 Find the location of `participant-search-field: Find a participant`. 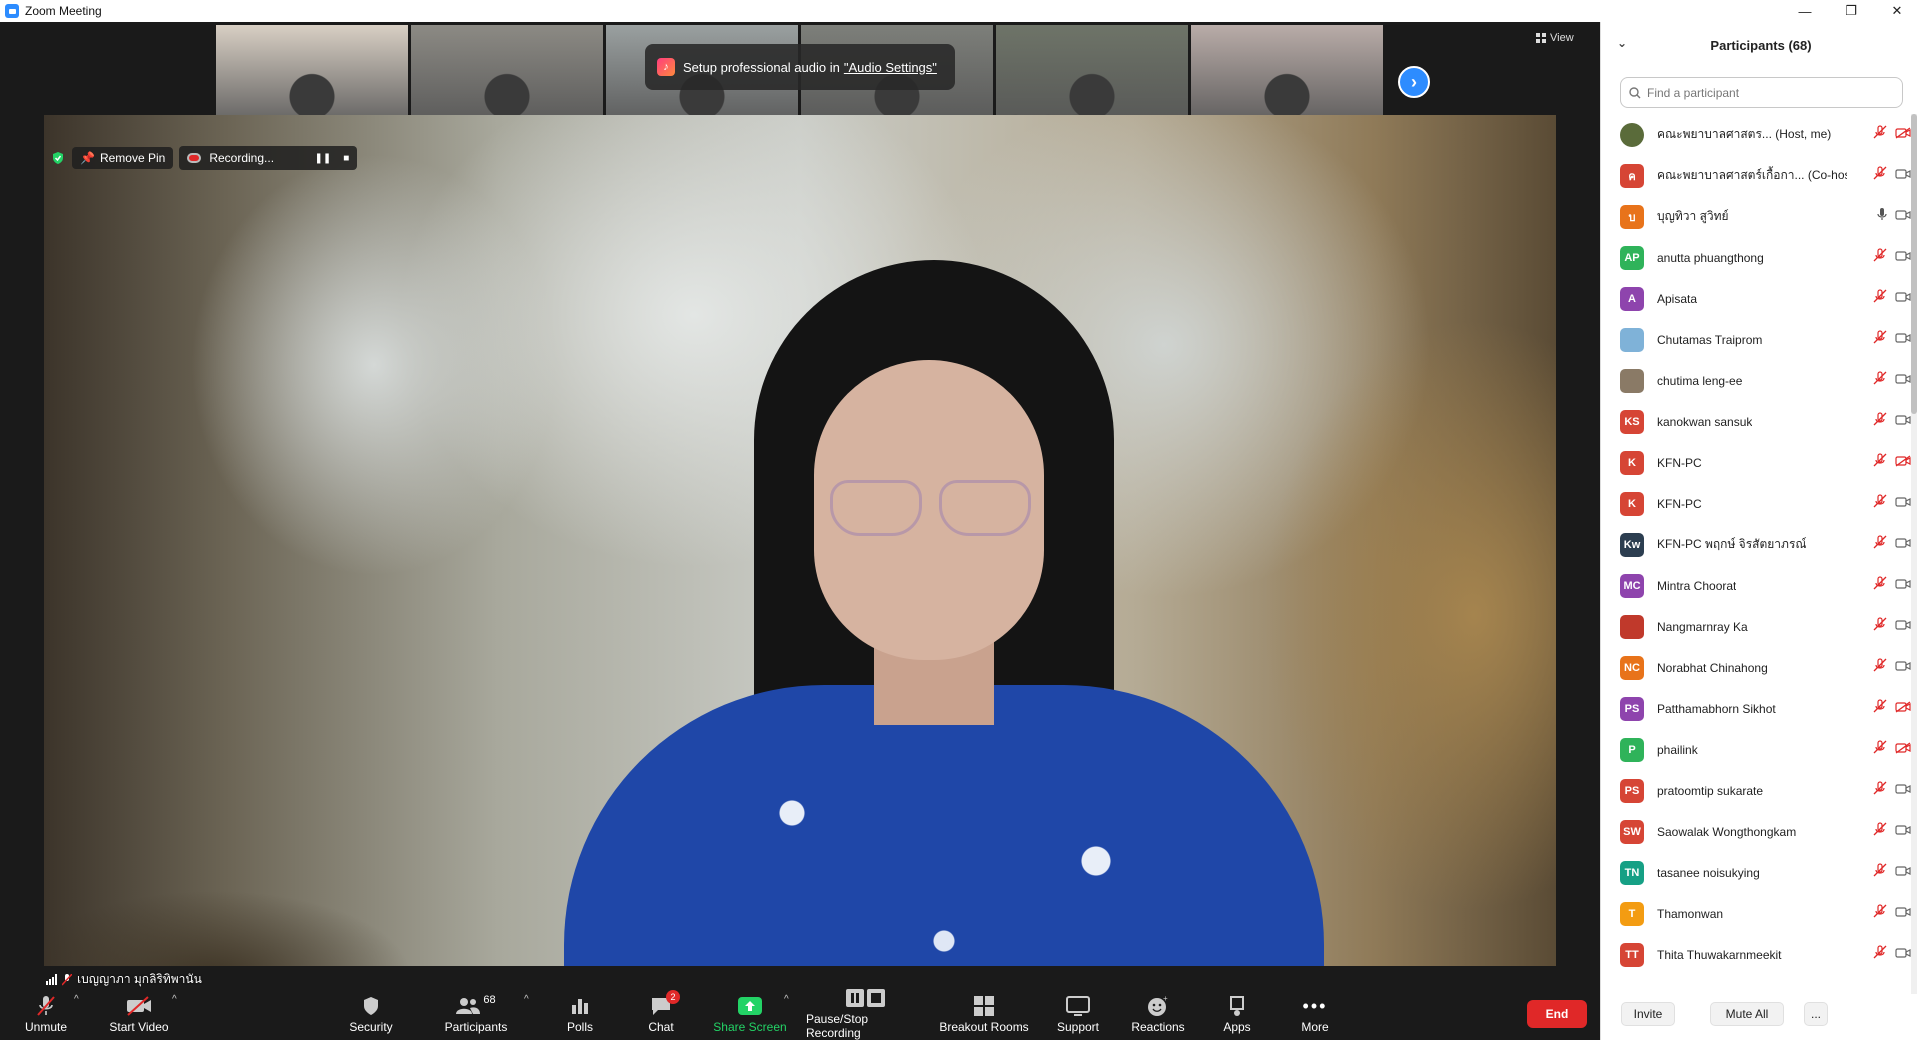

participant-search-field: Find a participant is located at coordinates (1761, 92).